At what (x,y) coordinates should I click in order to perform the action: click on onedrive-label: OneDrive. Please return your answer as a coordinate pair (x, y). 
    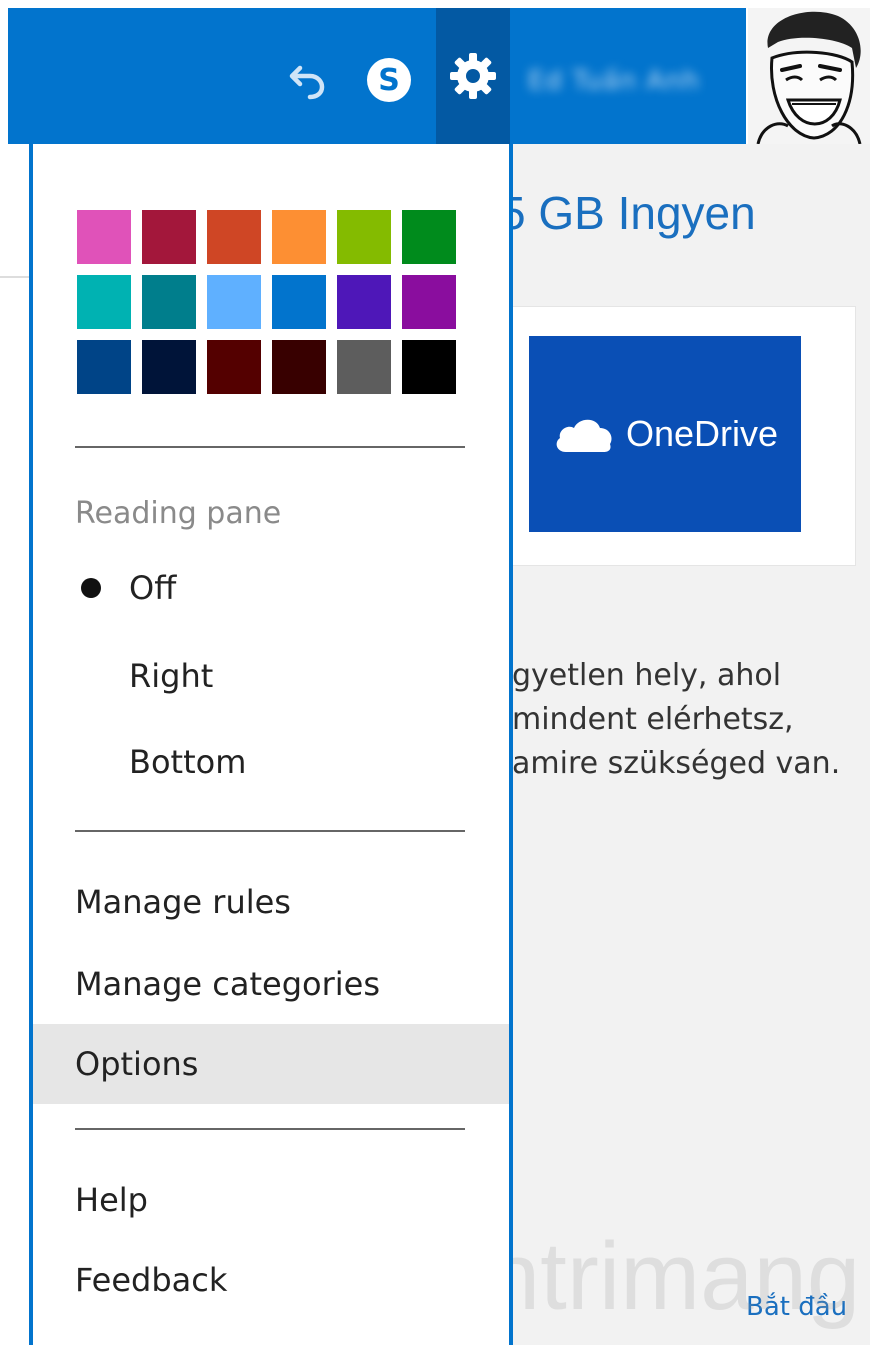
    Looking at the image, I should click on (702, 433).